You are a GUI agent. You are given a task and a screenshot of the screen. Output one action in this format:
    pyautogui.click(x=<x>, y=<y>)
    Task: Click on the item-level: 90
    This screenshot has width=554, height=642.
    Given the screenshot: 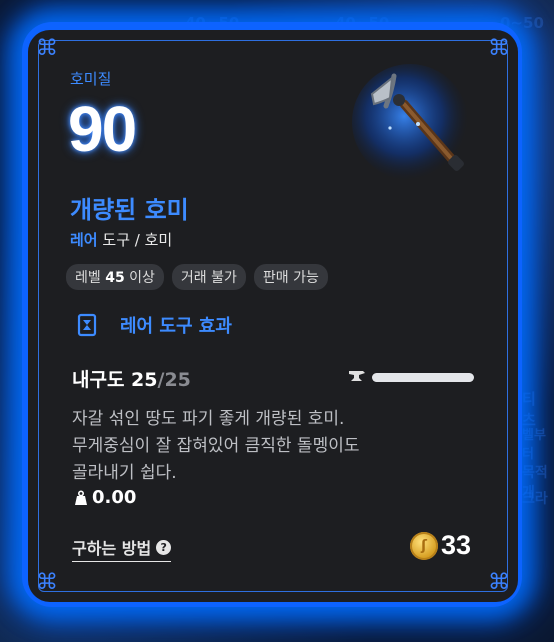 What is the action you would take?
    pyautogui.click(x=102, y=129)
    